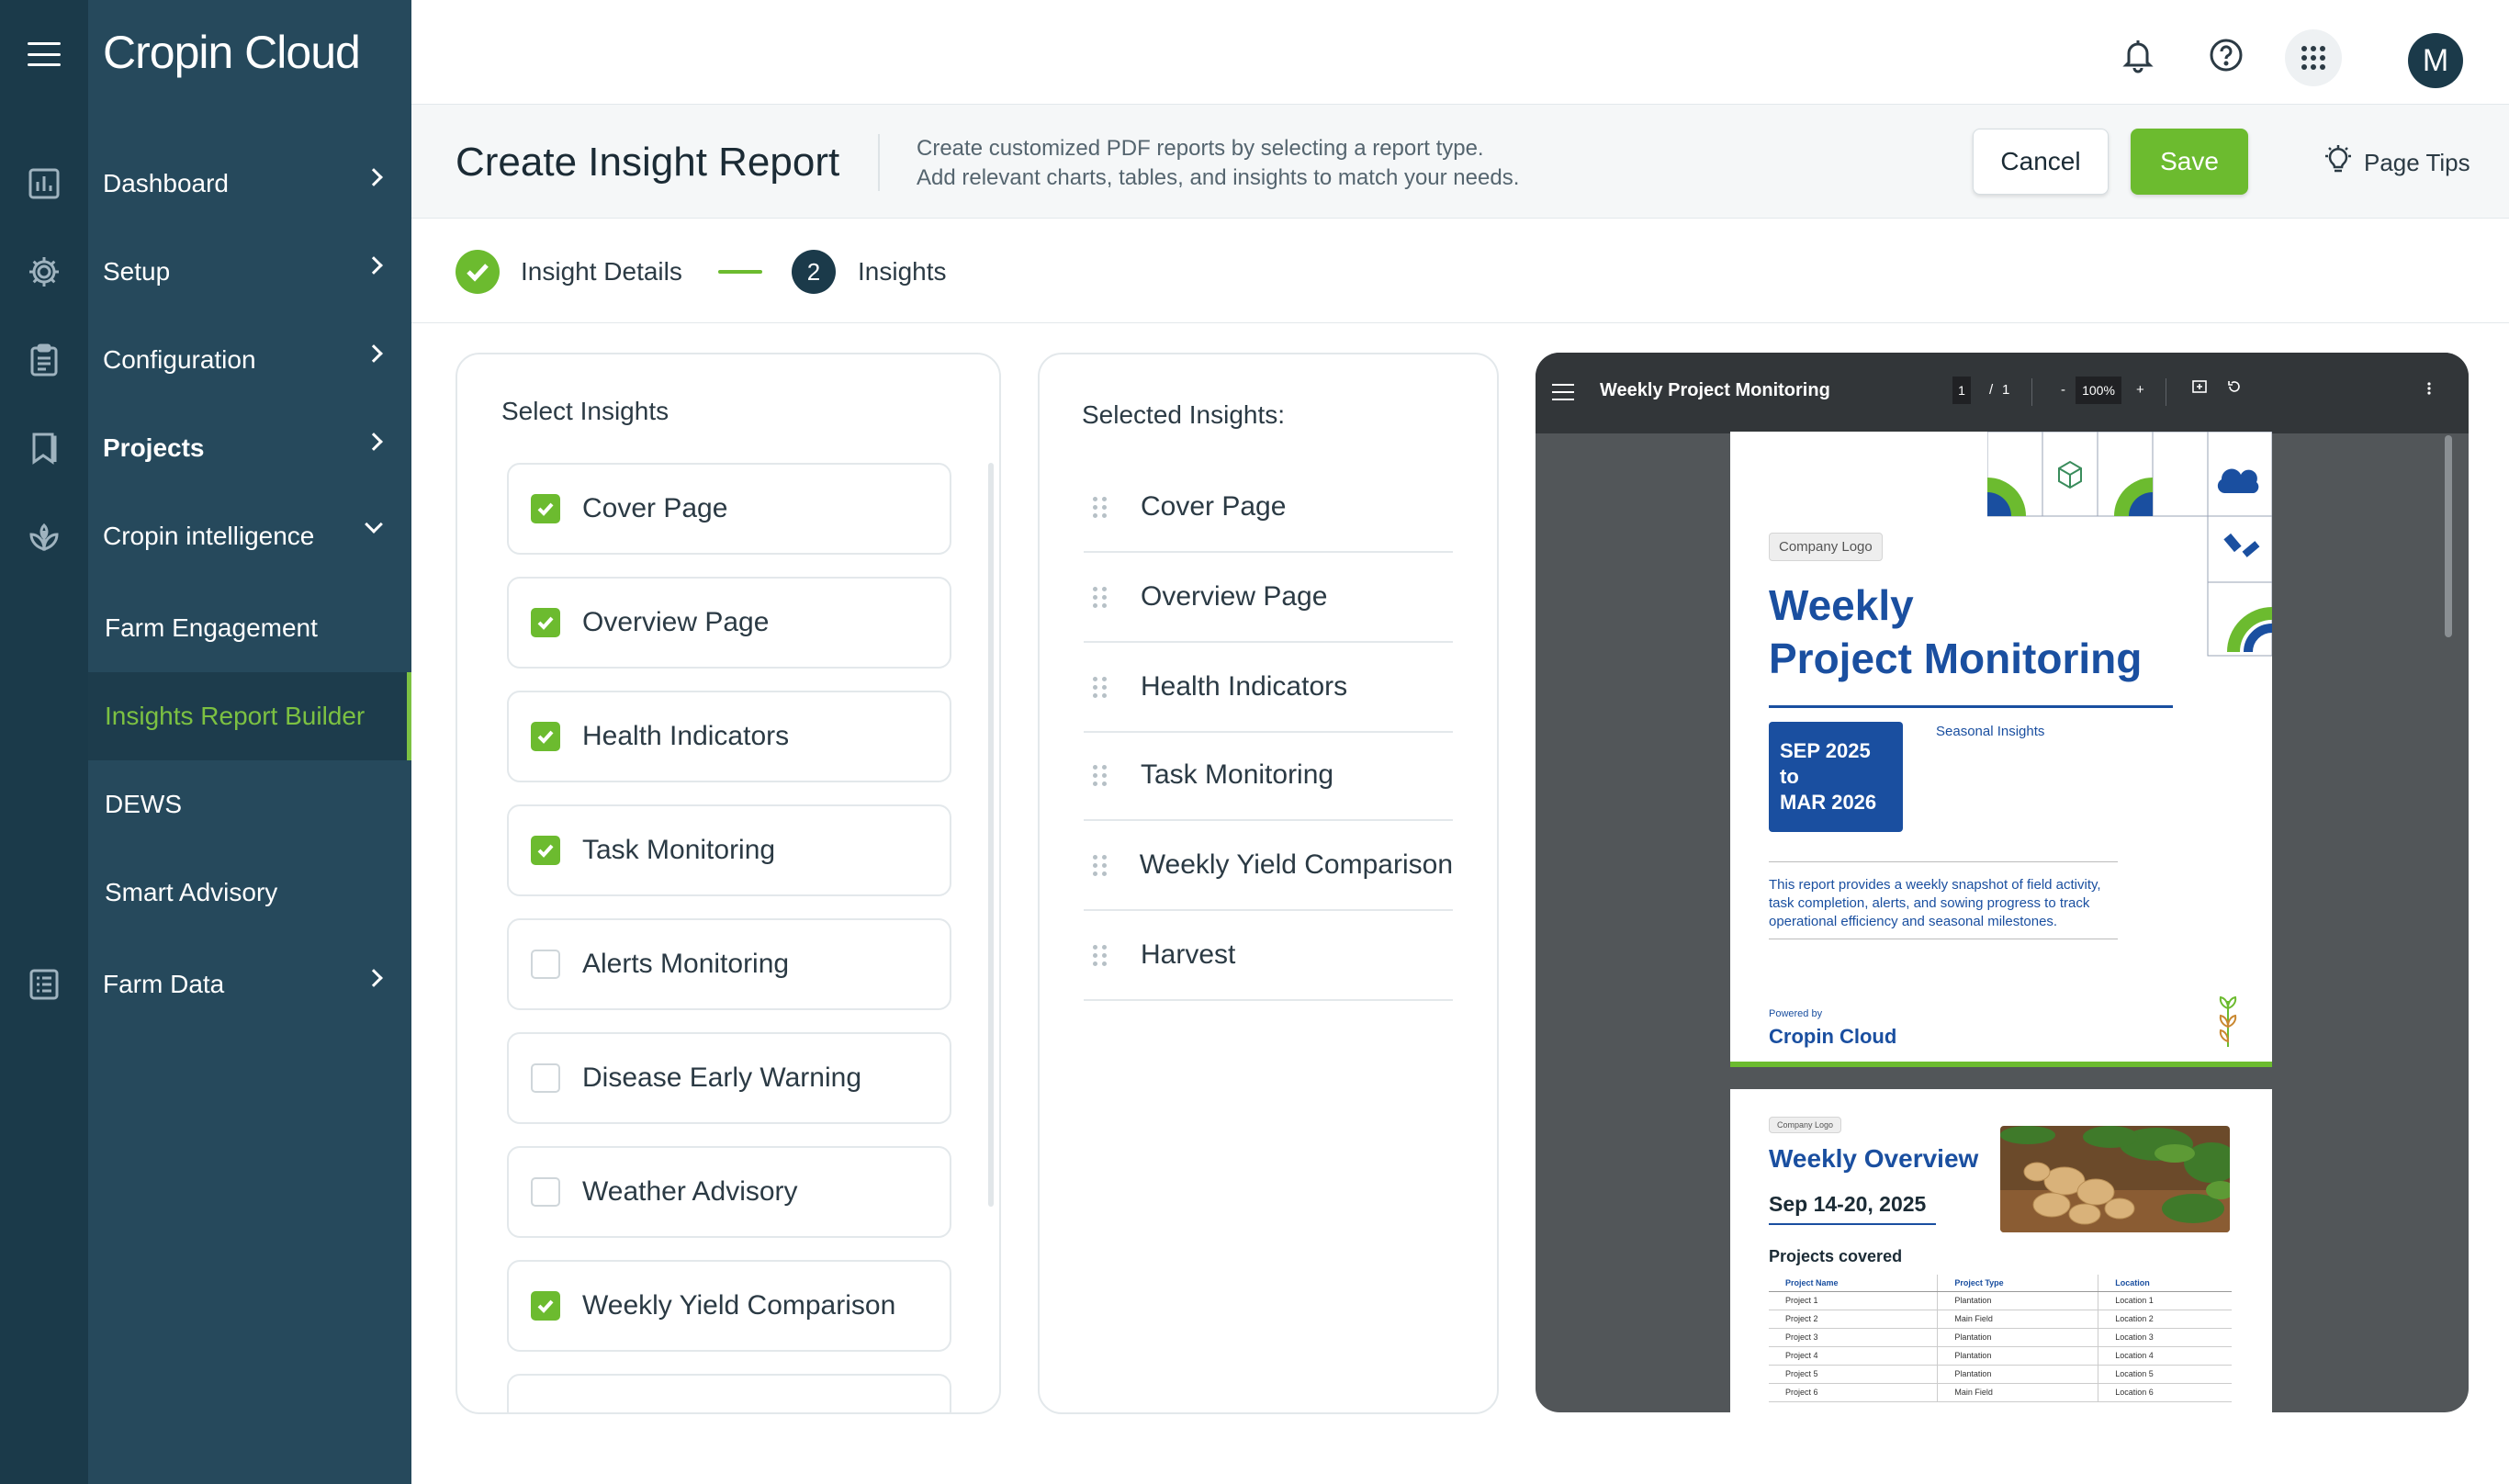  I want to click on projects-covered-heading: Projects covered, so click(1836, 1256).